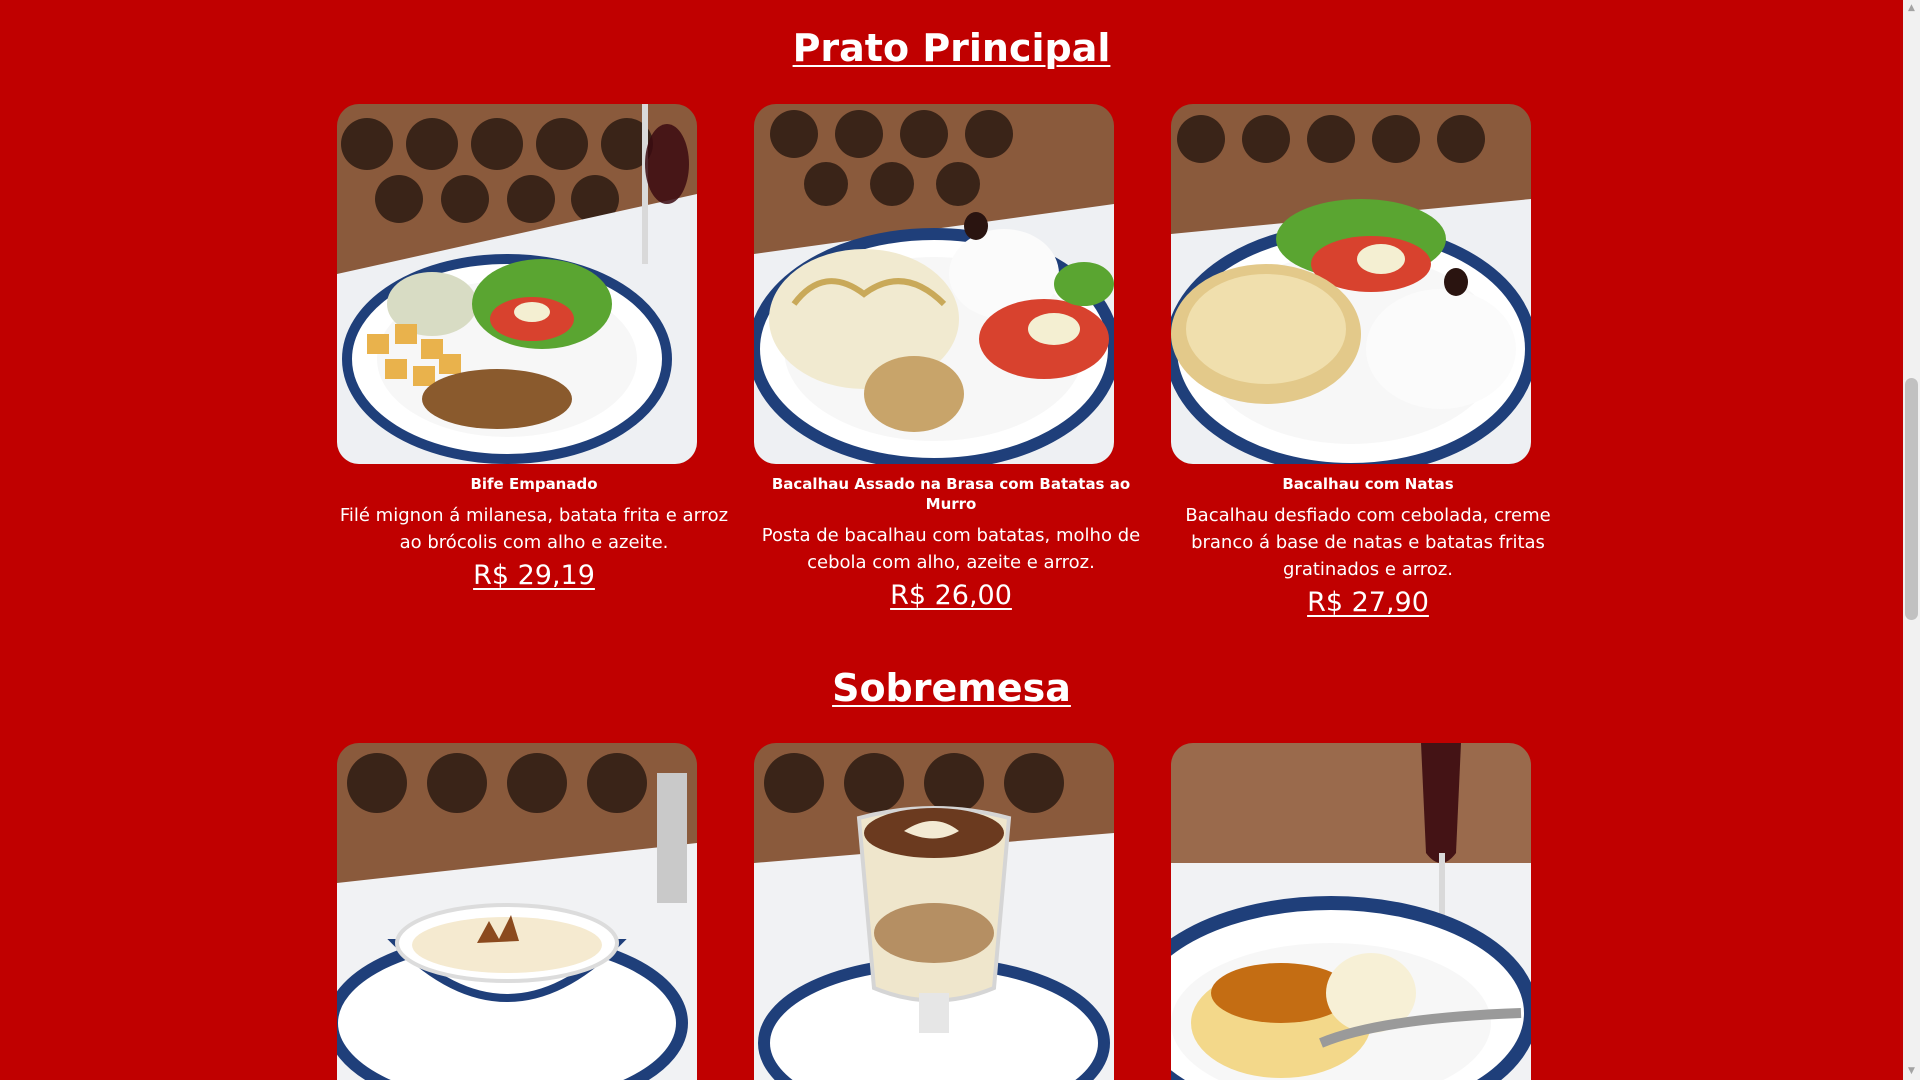 This screenshot has width=1920, height=1080. Describe the element at coordinates (517, 284) in the screenshot. I see `breaded-steak-plate-photo` at that location.